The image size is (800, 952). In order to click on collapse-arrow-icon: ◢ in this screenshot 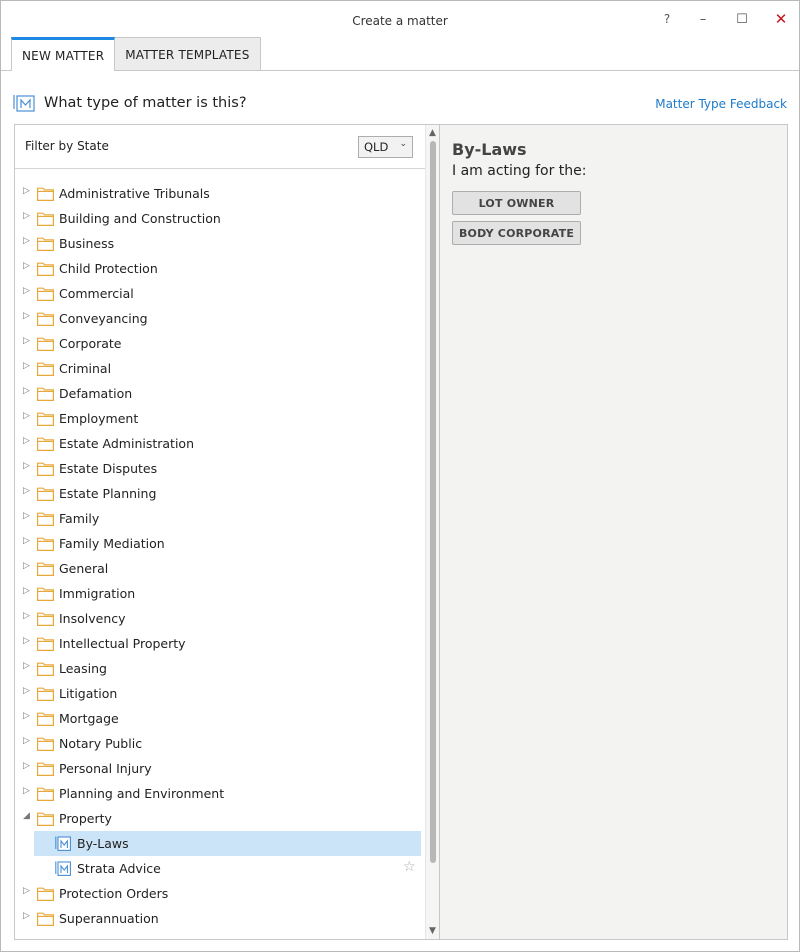, I will do `click(28, 817)`.